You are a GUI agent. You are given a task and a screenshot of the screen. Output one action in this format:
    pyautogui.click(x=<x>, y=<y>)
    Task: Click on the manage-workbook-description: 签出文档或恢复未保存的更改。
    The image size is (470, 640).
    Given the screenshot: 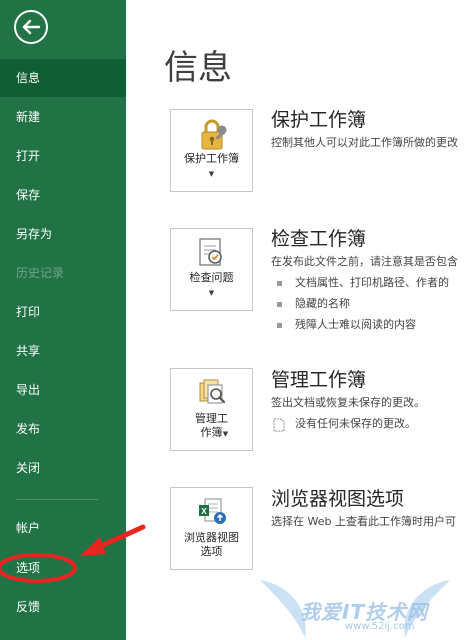 What is the action you would take?
    pyautogui.click(x=348, y=402)
    